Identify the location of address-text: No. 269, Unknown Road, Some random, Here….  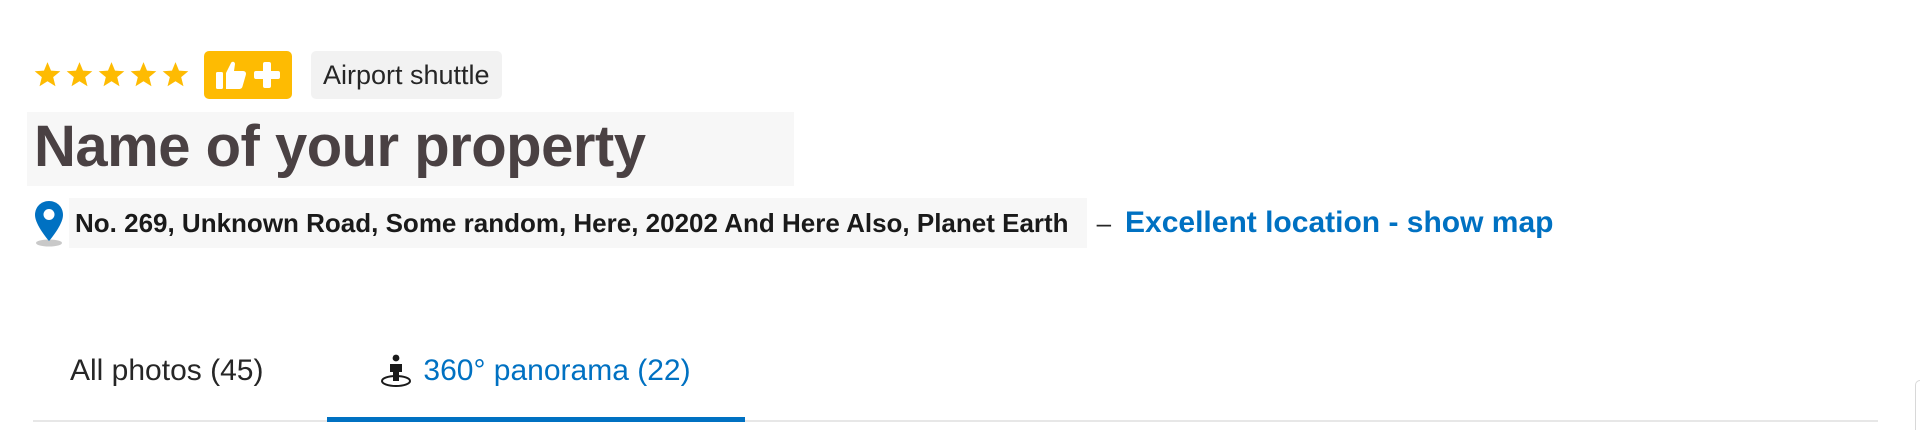
(572, 222).